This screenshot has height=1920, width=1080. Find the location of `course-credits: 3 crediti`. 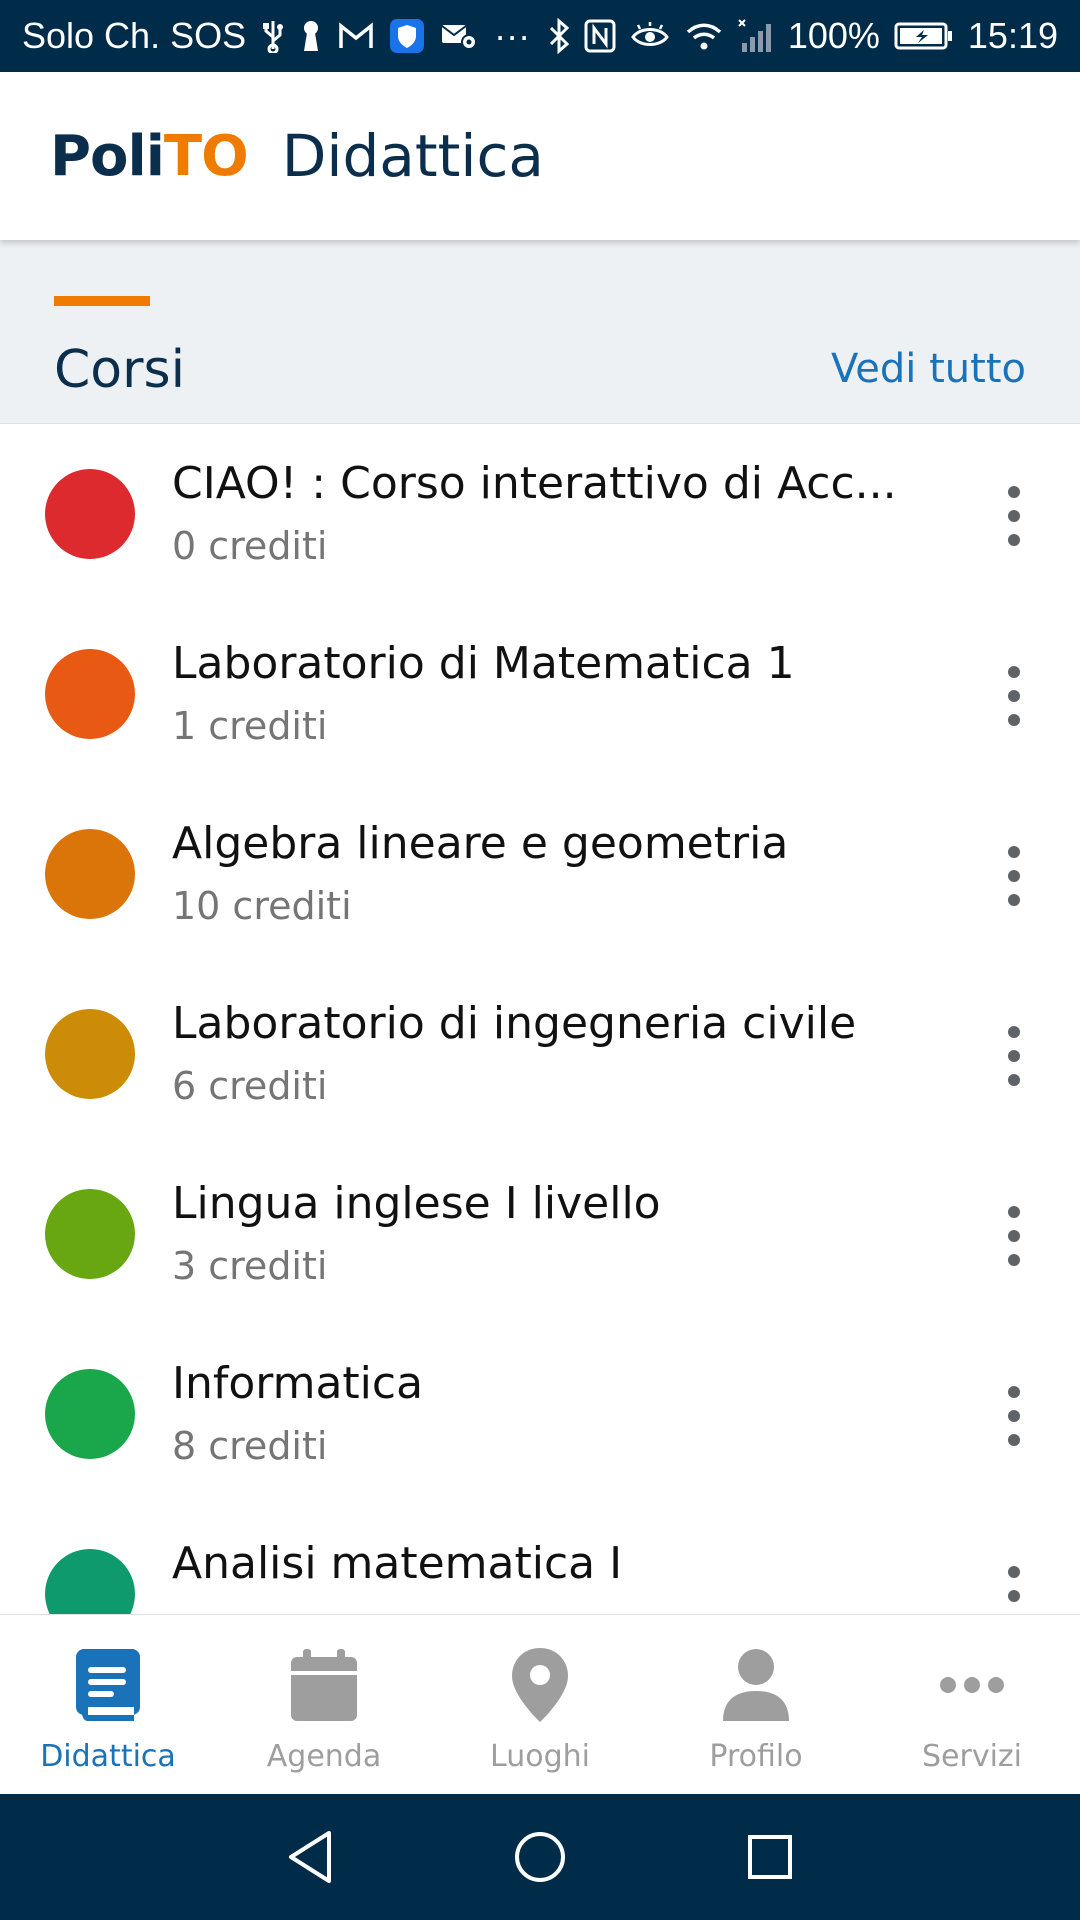

course-credits: 3 crediti is located at coordinates (250, 1266).